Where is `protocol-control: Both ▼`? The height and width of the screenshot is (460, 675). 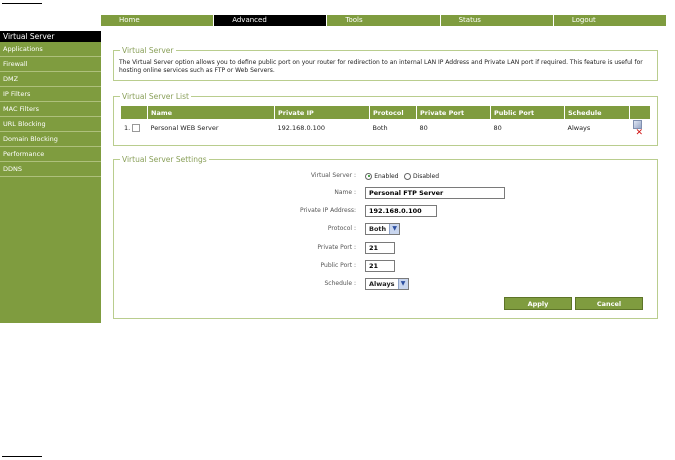
protocol-control: Both ▼ is located at coordinates (383, 229).